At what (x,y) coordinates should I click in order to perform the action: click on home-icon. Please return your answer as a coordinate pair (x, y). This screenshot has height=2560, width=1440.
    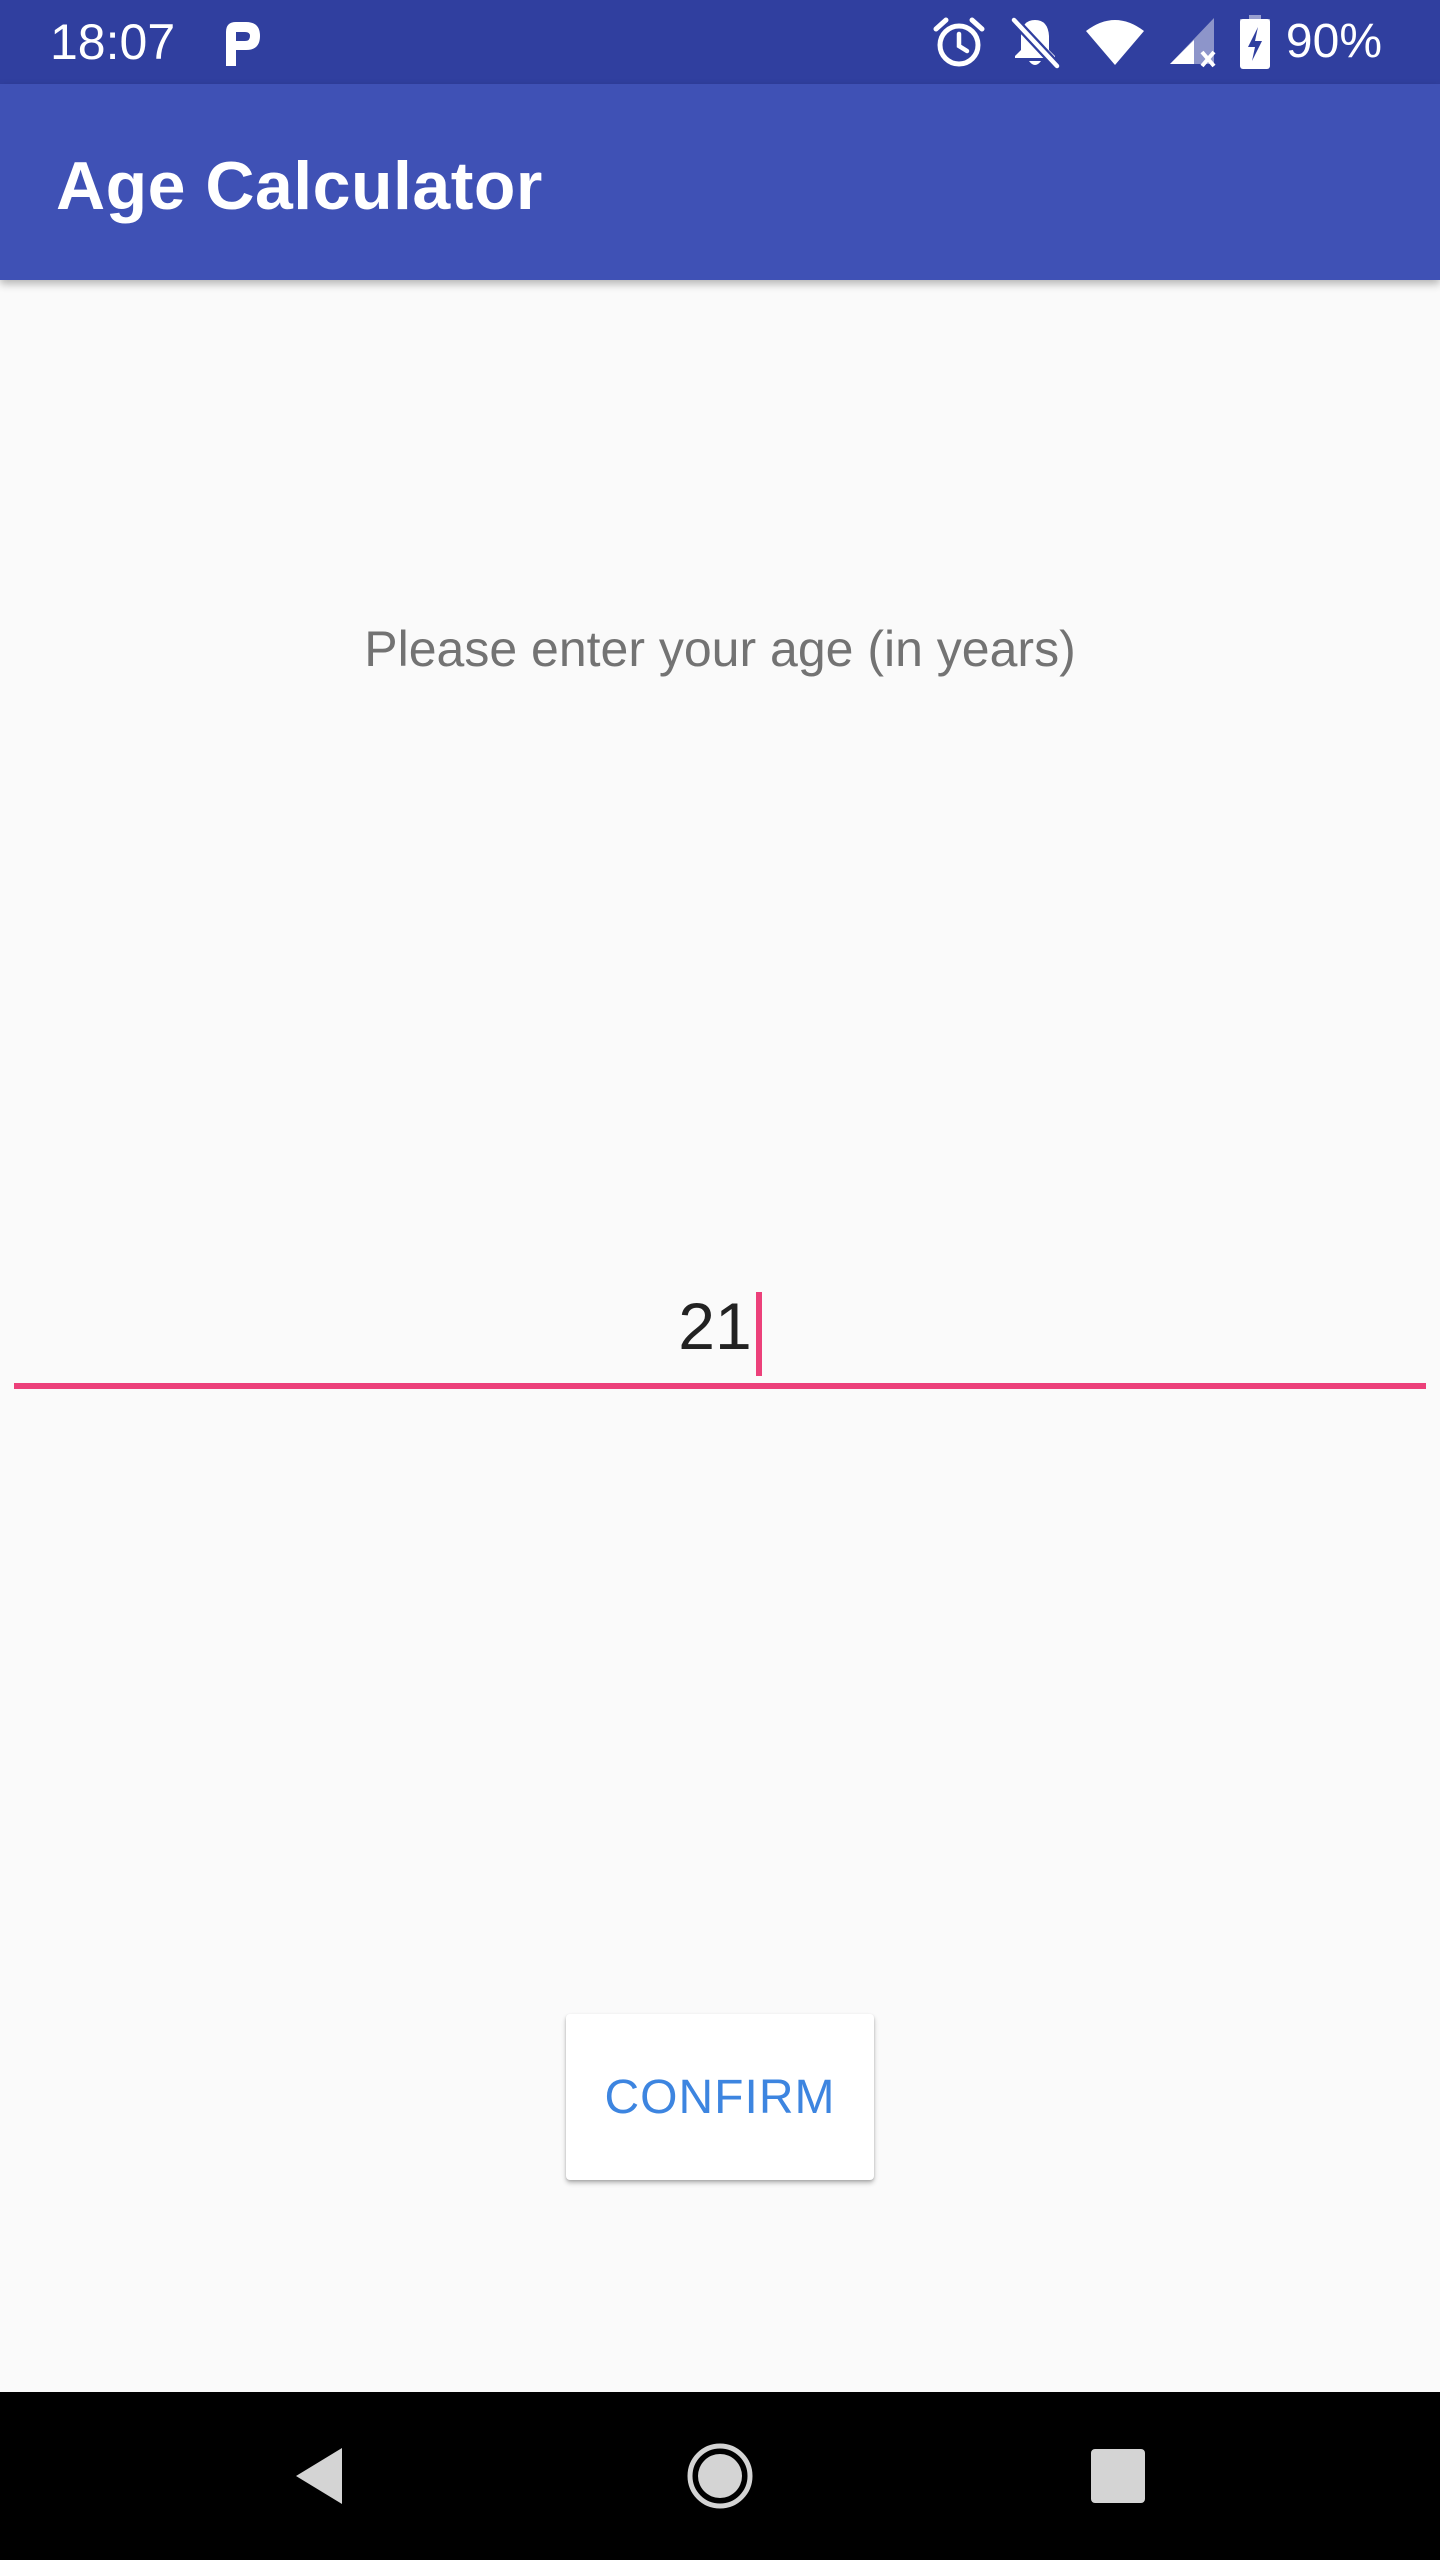
    Looking at the image, I should click on (720, 2476).